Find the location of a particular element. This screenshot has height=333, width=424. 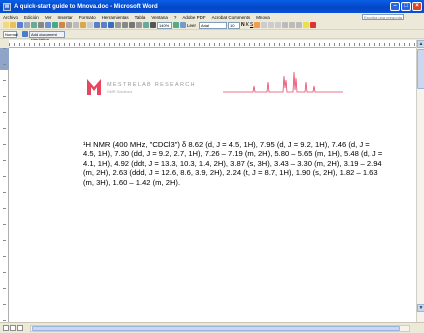

close-button: × is located at coordinates (417, 6).